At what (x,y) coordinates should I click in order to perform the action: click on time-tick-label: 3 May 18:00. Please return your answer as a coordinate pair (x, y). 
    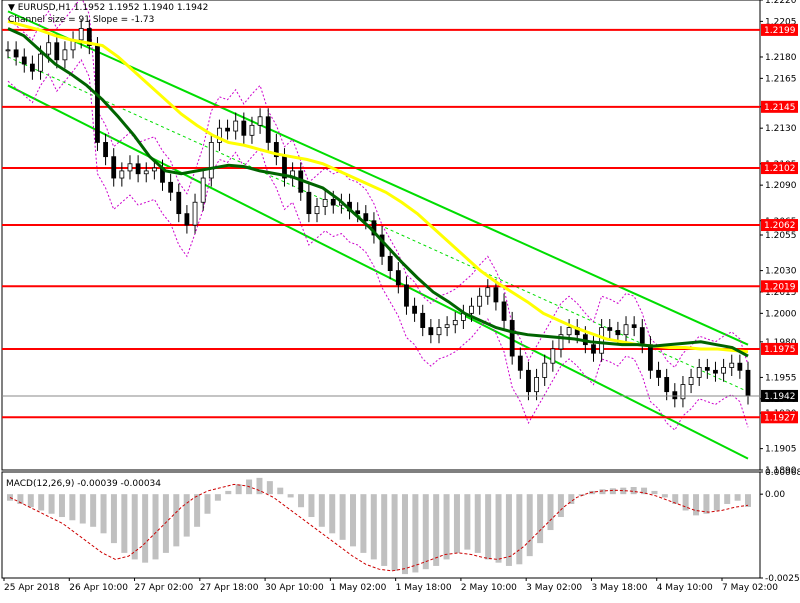
    Looking at the image, I should click on (619, 588).